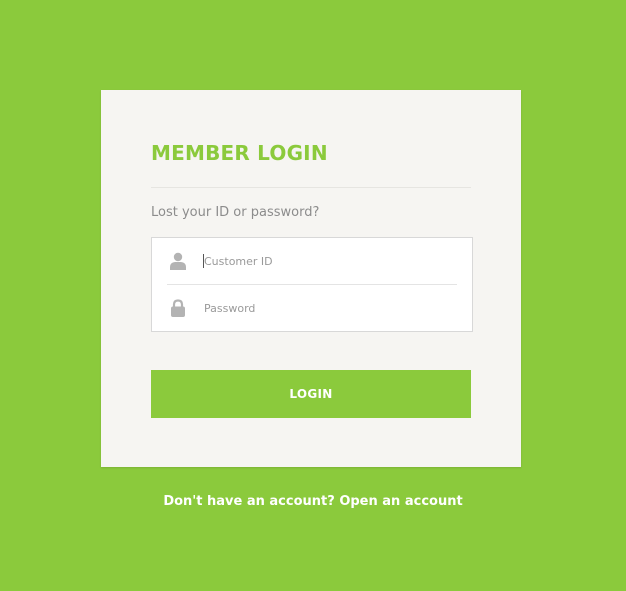 The height and width of the screenshot is (591, 626). What do you see at coordinates (400, 501) in the screenshot?
I see `open-account-link: Open an account` at bounding box center [400, 501].